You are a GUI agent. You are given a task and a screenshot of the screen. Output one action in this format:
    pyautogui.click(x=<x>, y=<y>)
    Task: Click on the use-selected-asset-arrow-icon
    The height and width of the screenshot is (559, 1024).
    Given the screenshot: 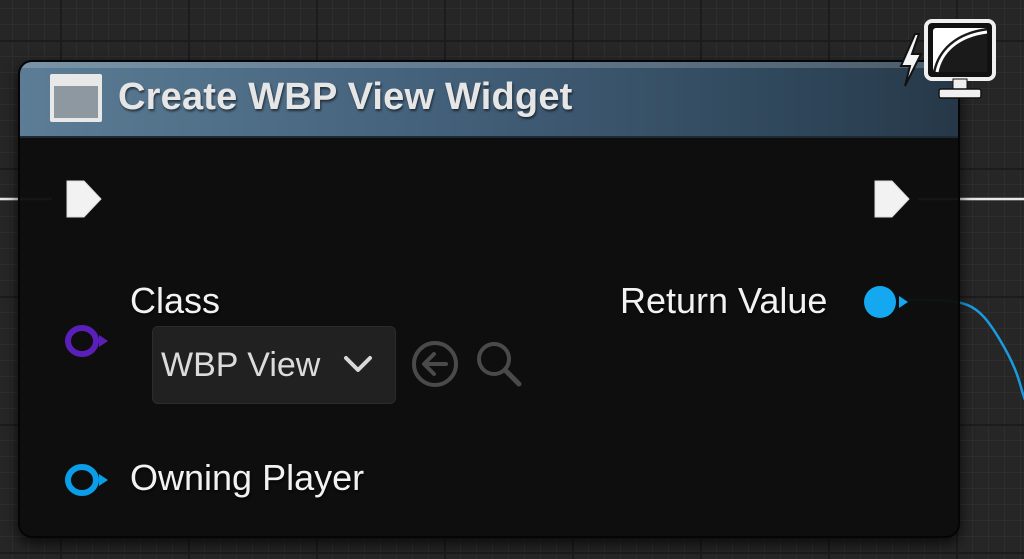 What is the action you would take?
    pyautogui.click(x=435, y=364)
    